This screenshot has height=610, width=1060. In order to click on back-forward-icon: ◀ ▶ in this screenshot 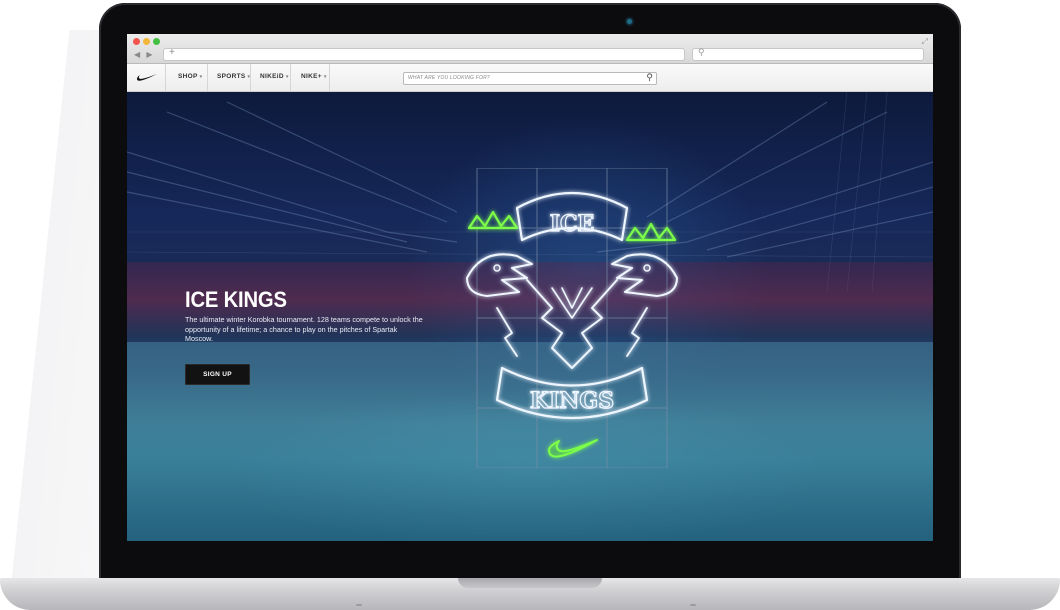, I will do `click(144, 54)`.